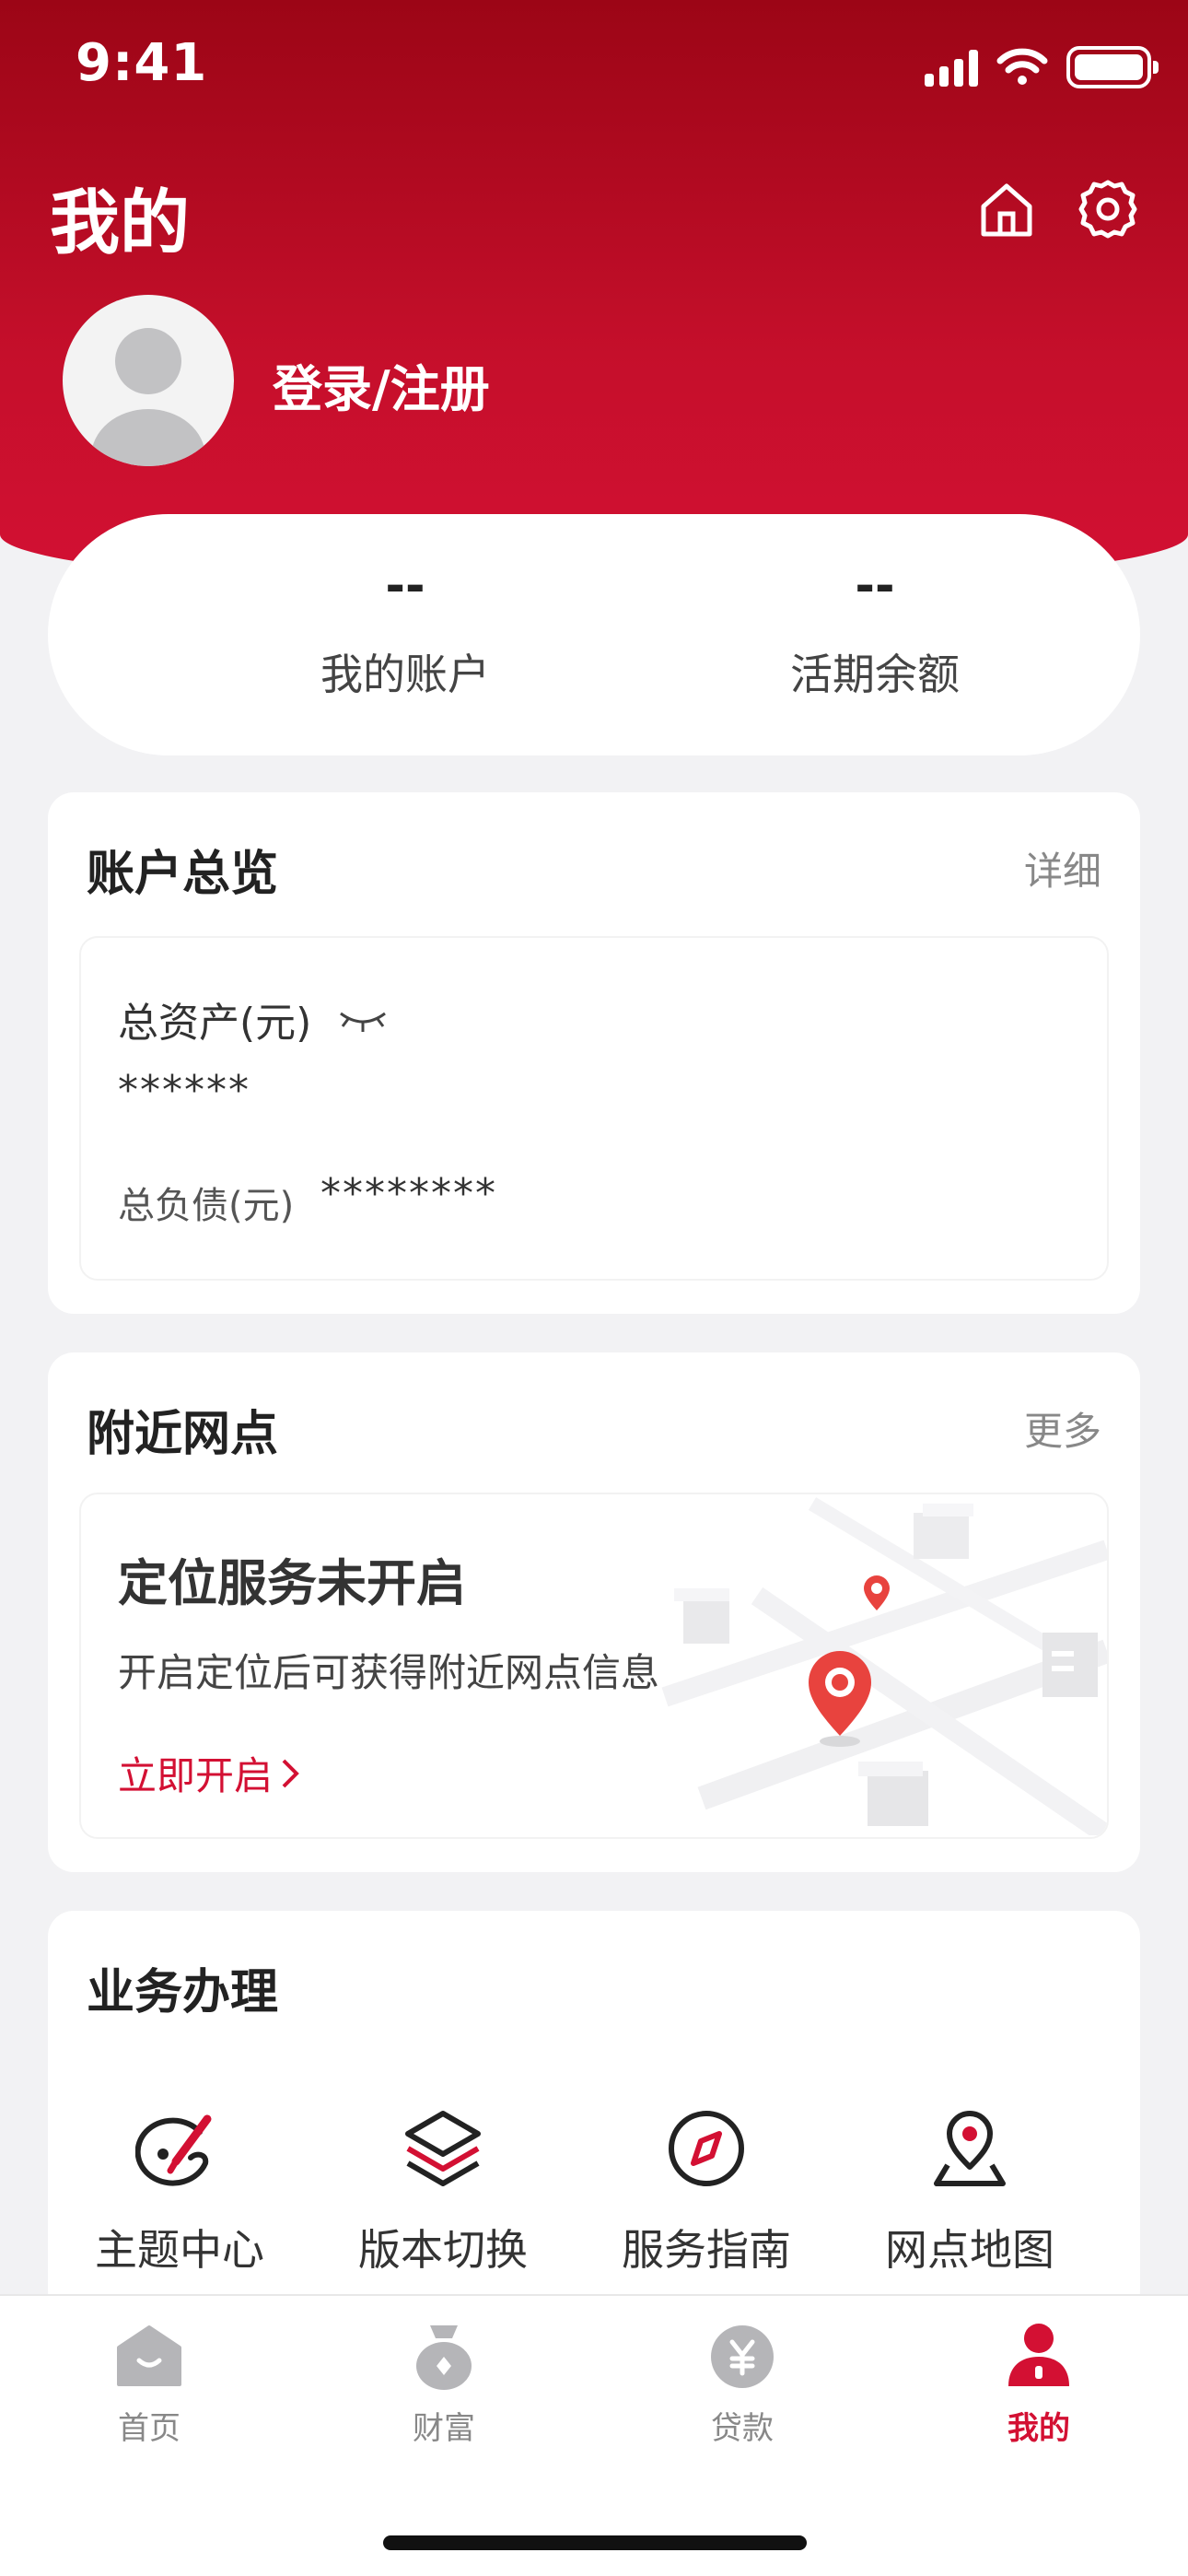 Image resolution: width=1188 pixels, height=2576 pixels. I want to click on status-bar: 9:41, so click(594, 69).